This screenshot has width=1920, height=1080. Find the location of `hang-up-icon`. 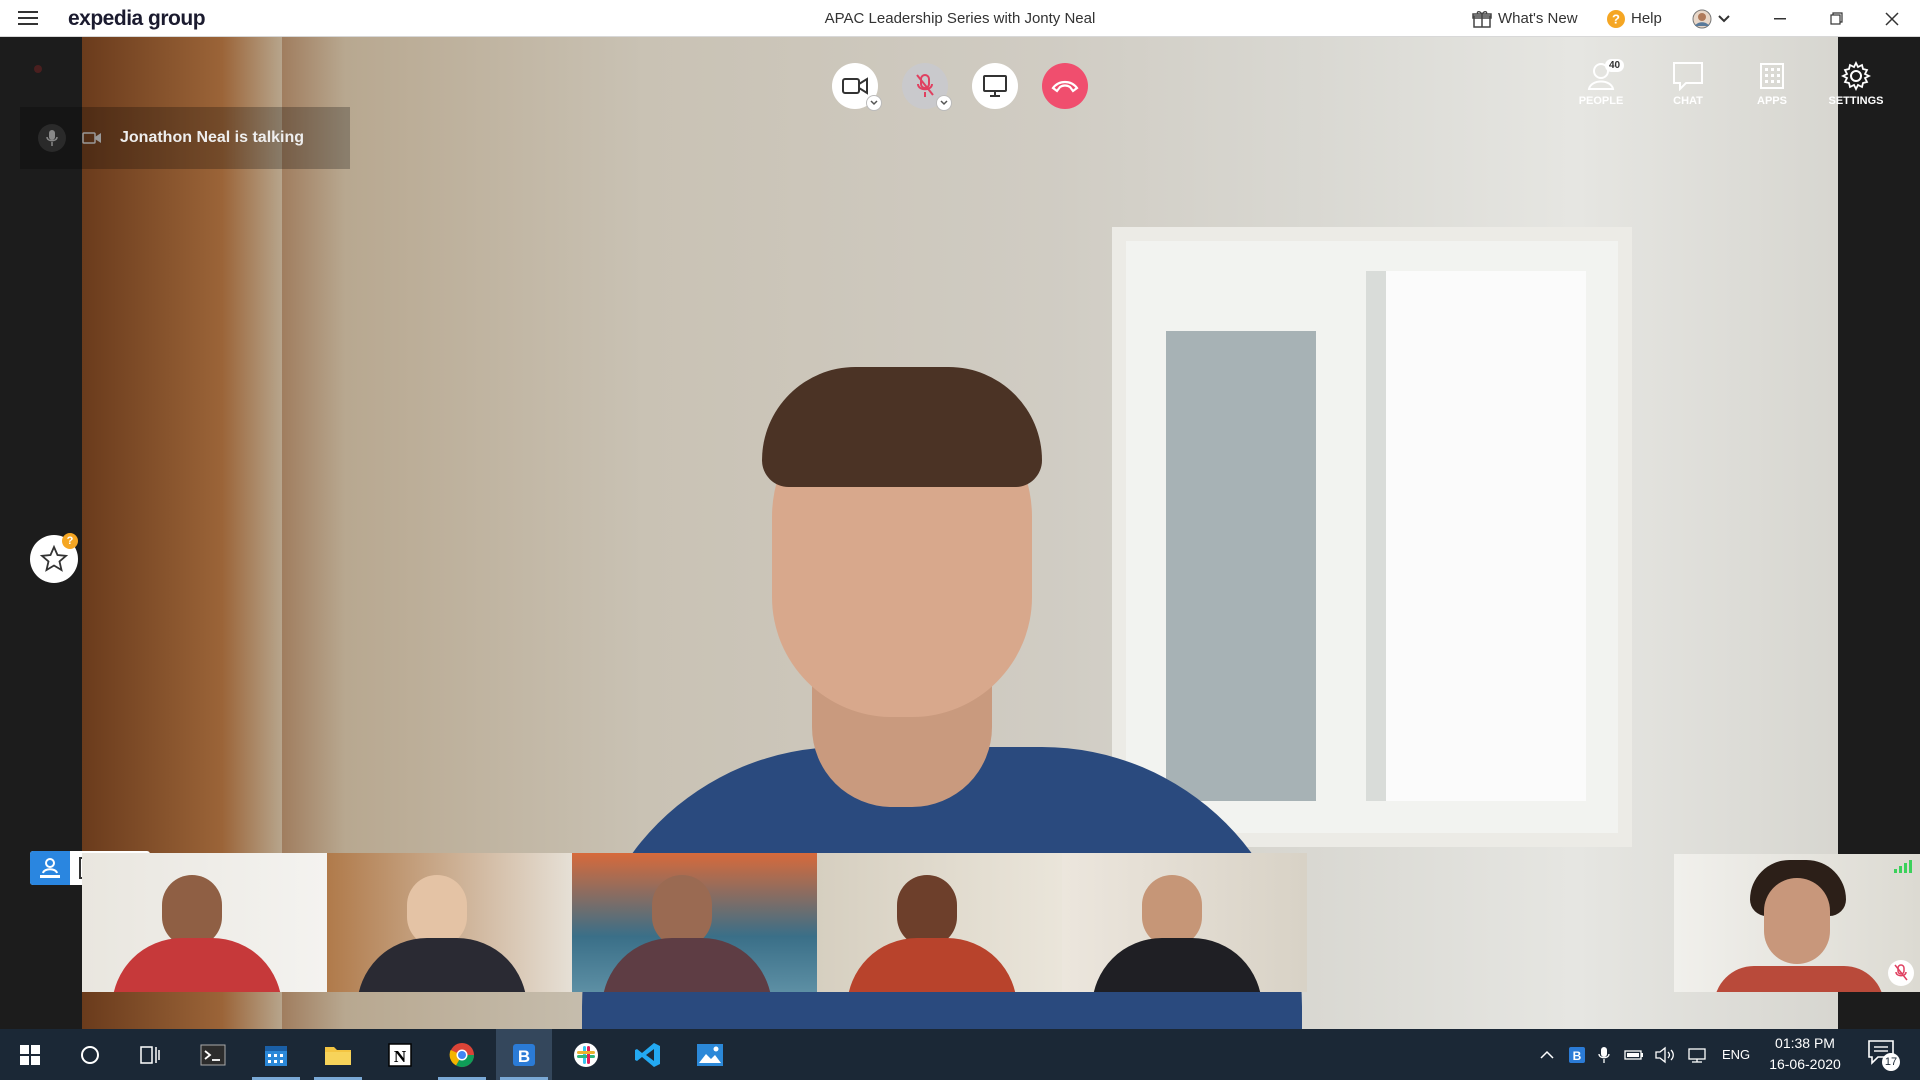

hang-up-icon is located at coordinates (1065, 86).